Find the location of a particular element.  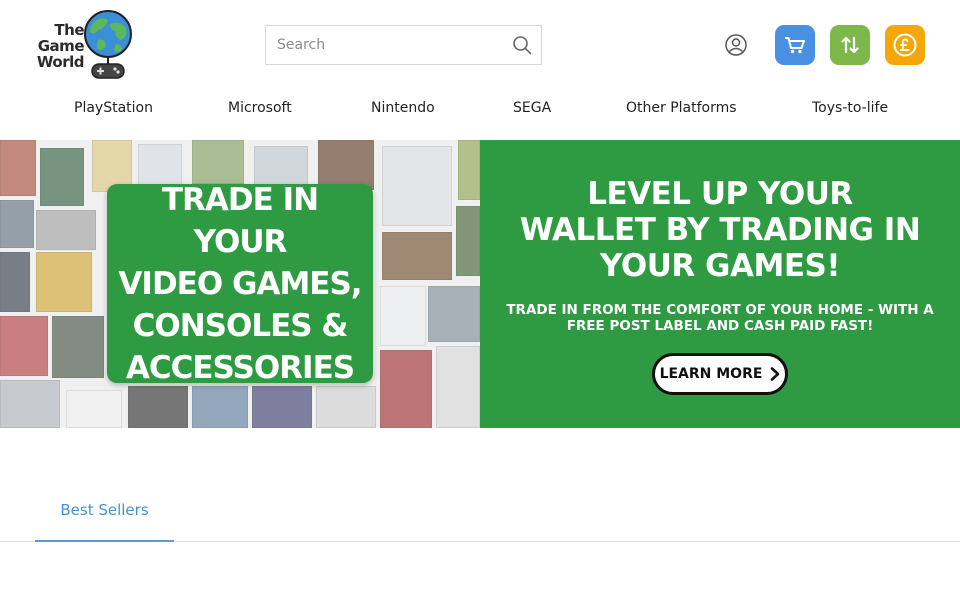

pound-icon is located at coordinates (905, 45).